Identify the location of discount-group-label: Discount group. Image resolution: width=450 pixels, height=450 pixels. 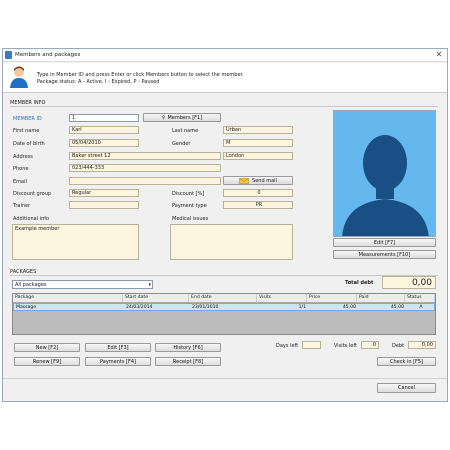
(32, 194).